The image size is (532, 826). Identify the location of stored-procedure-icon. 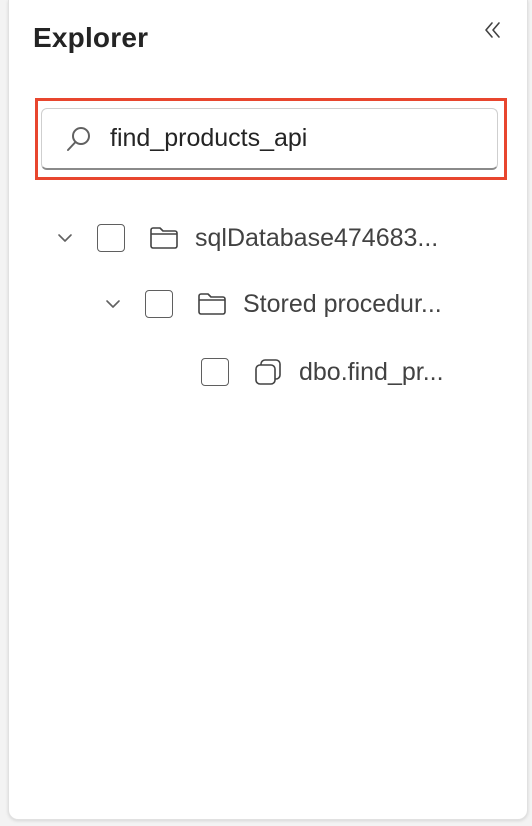
(268, 372).